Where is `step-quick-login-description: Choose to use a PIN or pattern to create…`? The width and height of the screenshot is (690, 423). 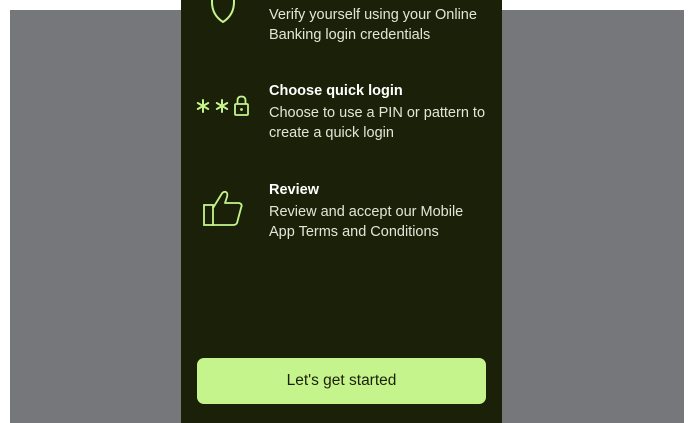
step-quick-login-description: Choose to use a PIN or pattern to create… is located at coordinates (377, 123).